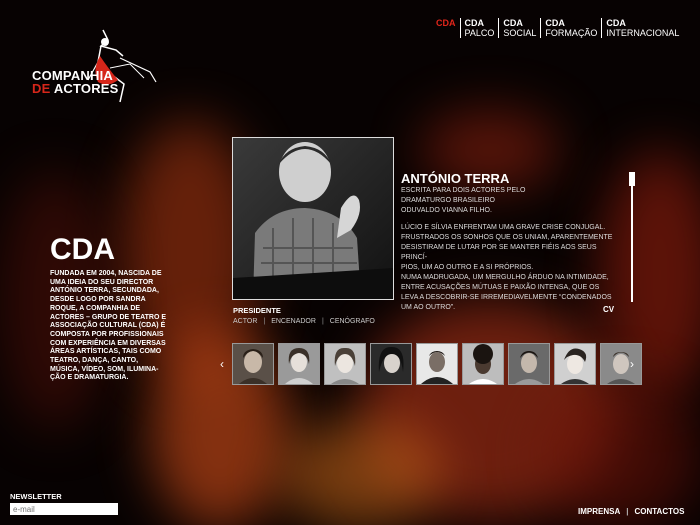  I want to click on nav-cda: CDA, so click(446, 28).